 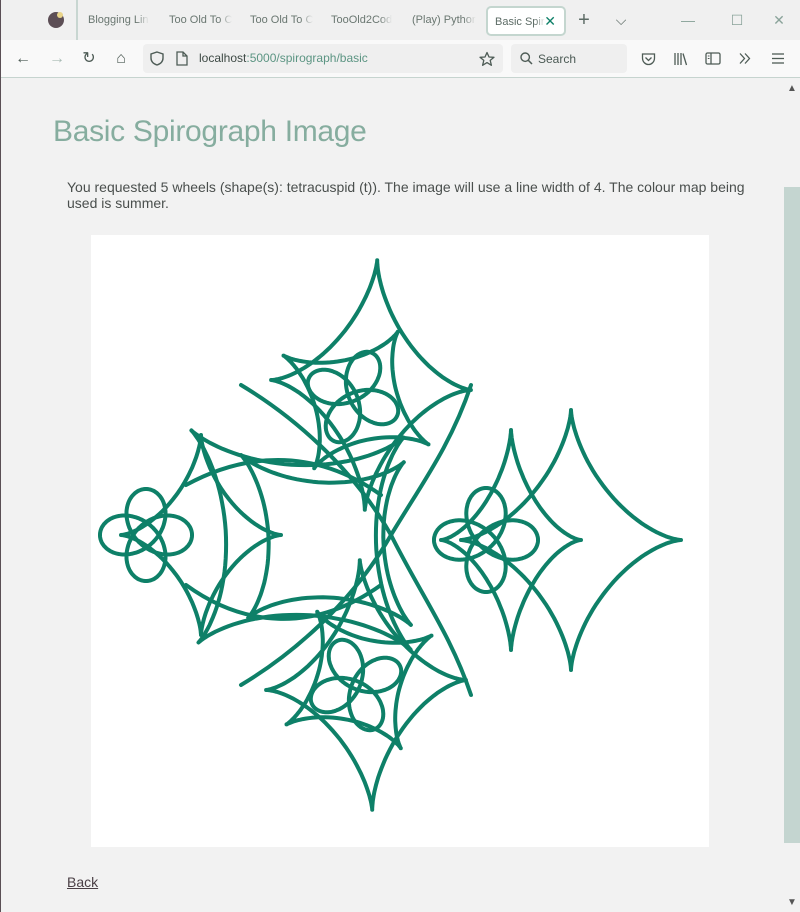 I want to click on spiro-loops-left, so click(x=146, y=535).